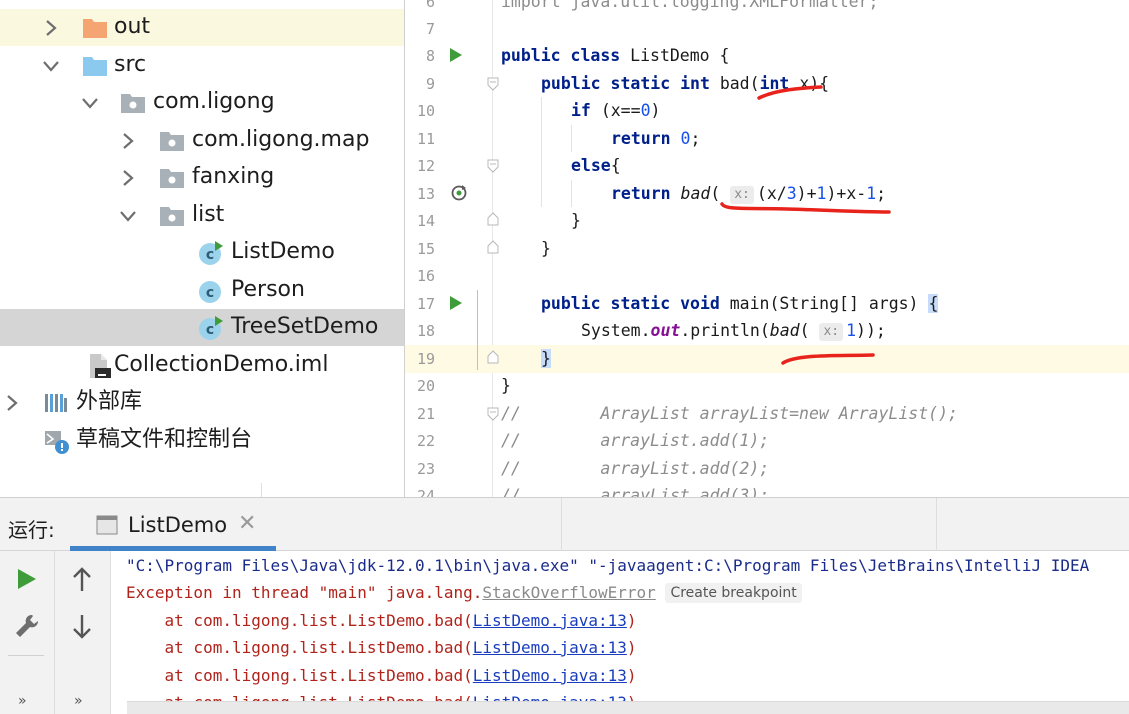  Describe the element at coordinates (615, 56) in the screenshot. I see `code-text: public class ListDemo {` at that location.